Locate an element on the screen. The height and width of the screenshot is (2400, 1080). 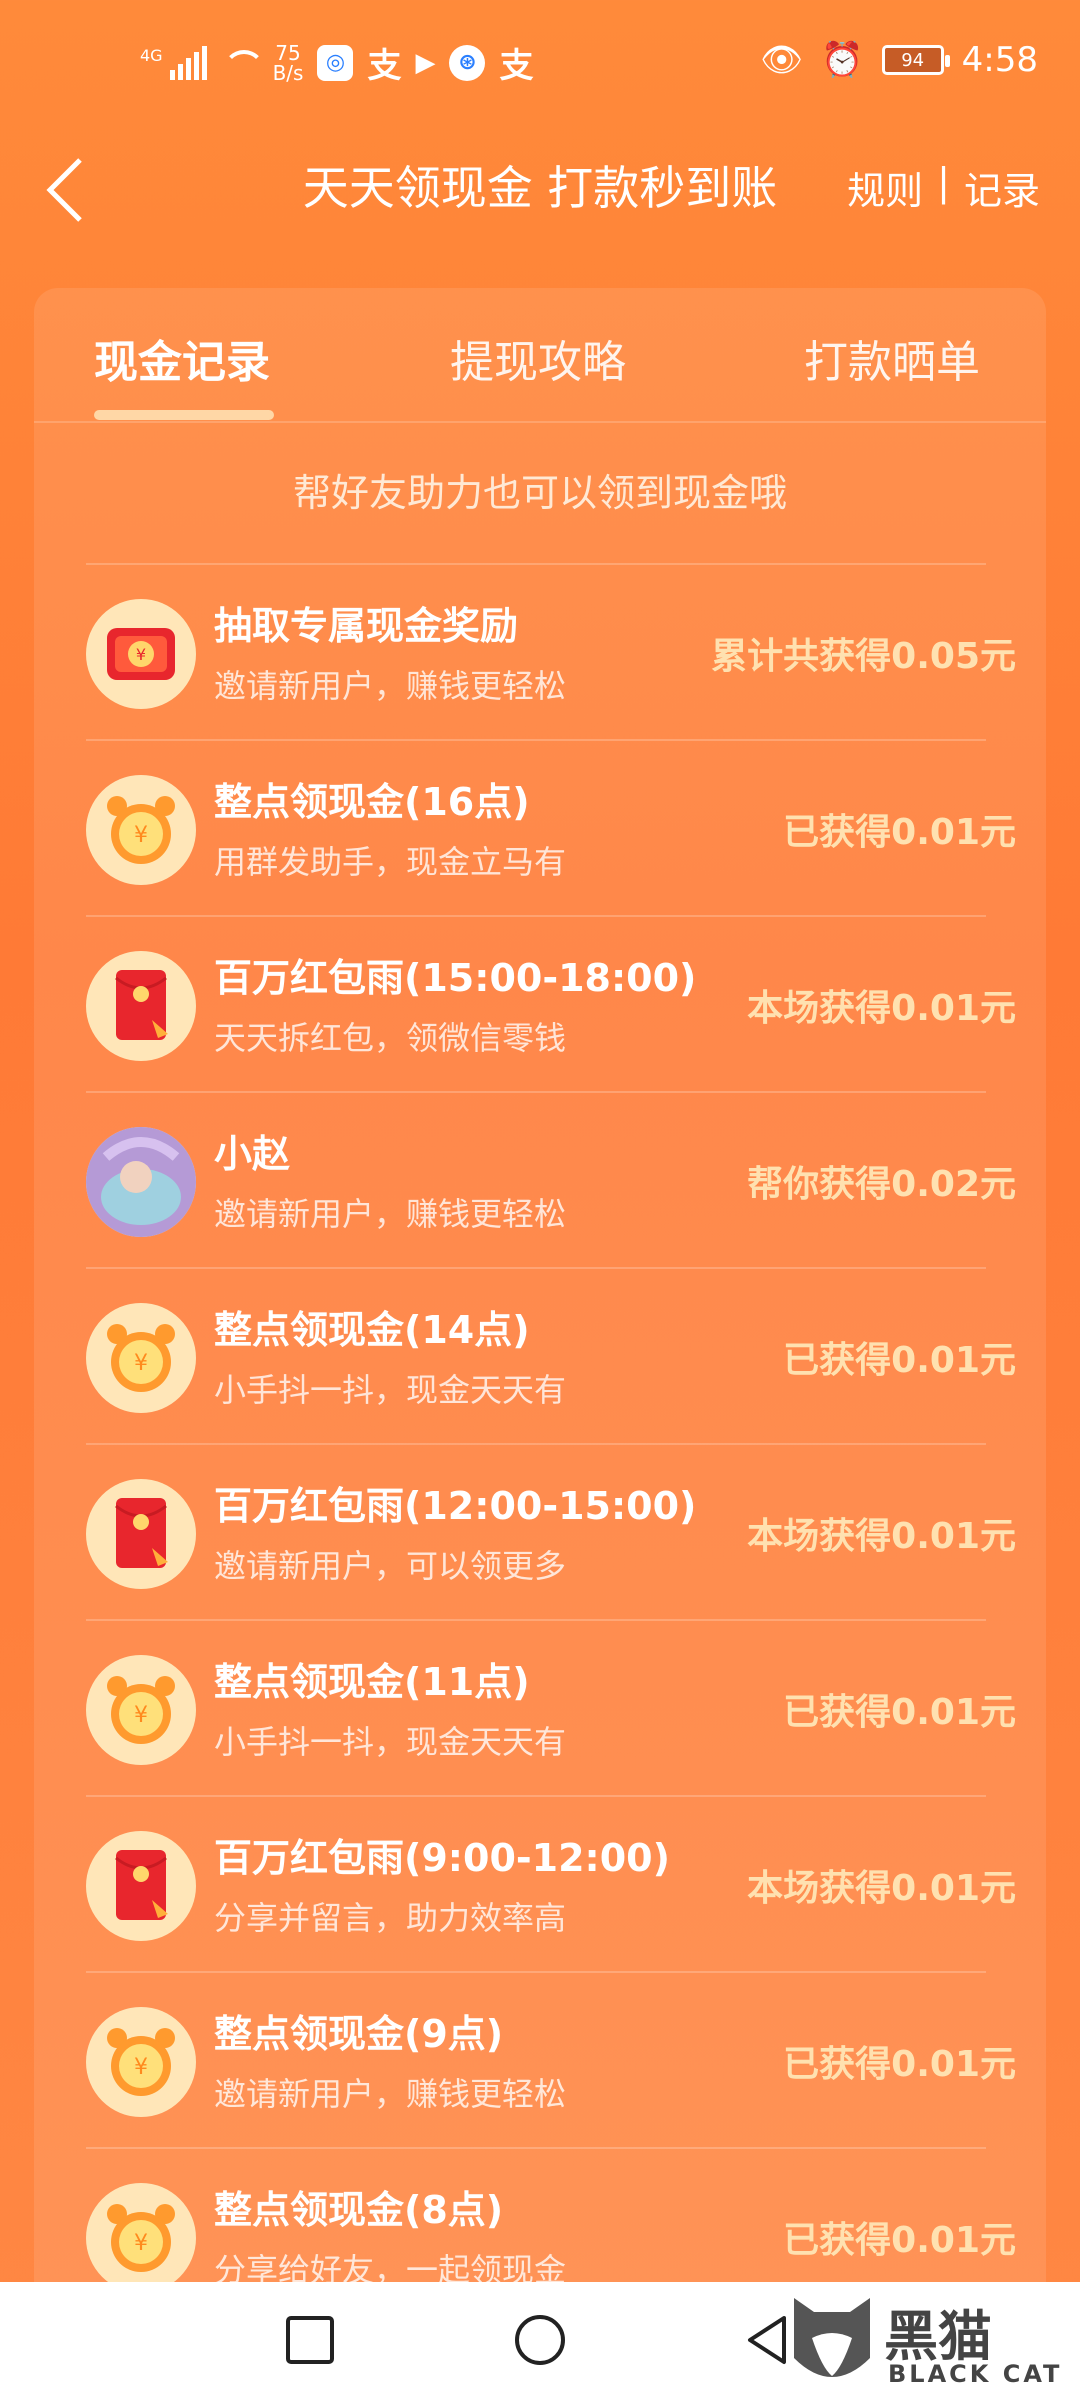
tab-withdraw-guide: 提现攻略 is located at coordinates (538, 358).